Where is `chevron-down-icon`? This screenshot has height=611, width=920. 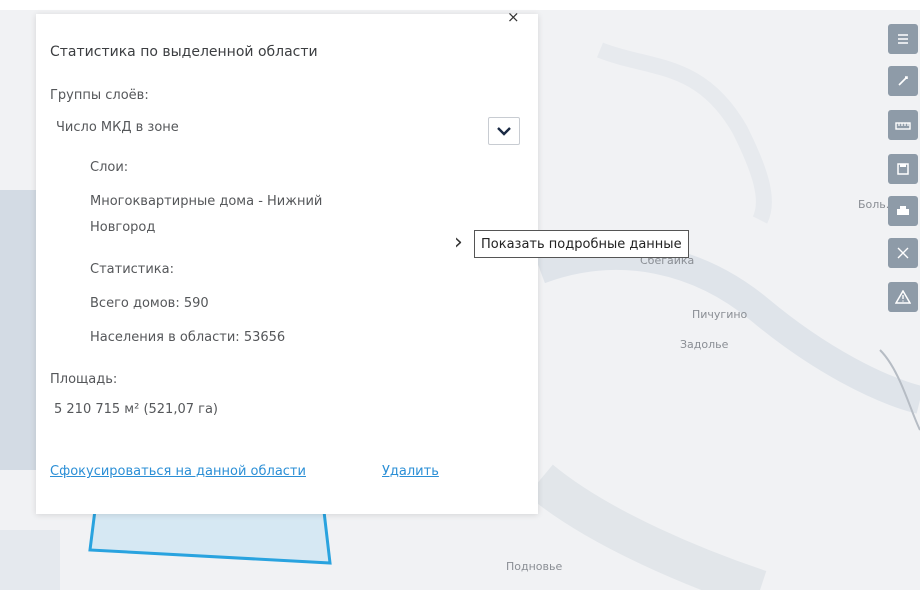 chevron-down-icon is located at coordinates (504, 131).